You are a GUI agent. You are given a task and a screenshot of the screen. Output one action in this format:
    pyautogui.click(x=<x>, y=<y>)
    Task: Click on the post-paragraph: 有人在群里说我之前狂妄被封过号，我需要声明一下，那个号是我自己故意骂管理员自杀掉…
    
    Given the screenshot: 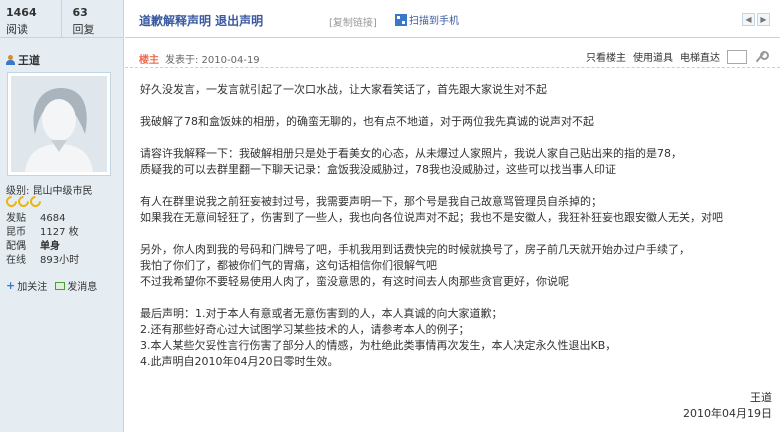 What is the action you would take?
    pyautogui.click(x=455, y=210)
    